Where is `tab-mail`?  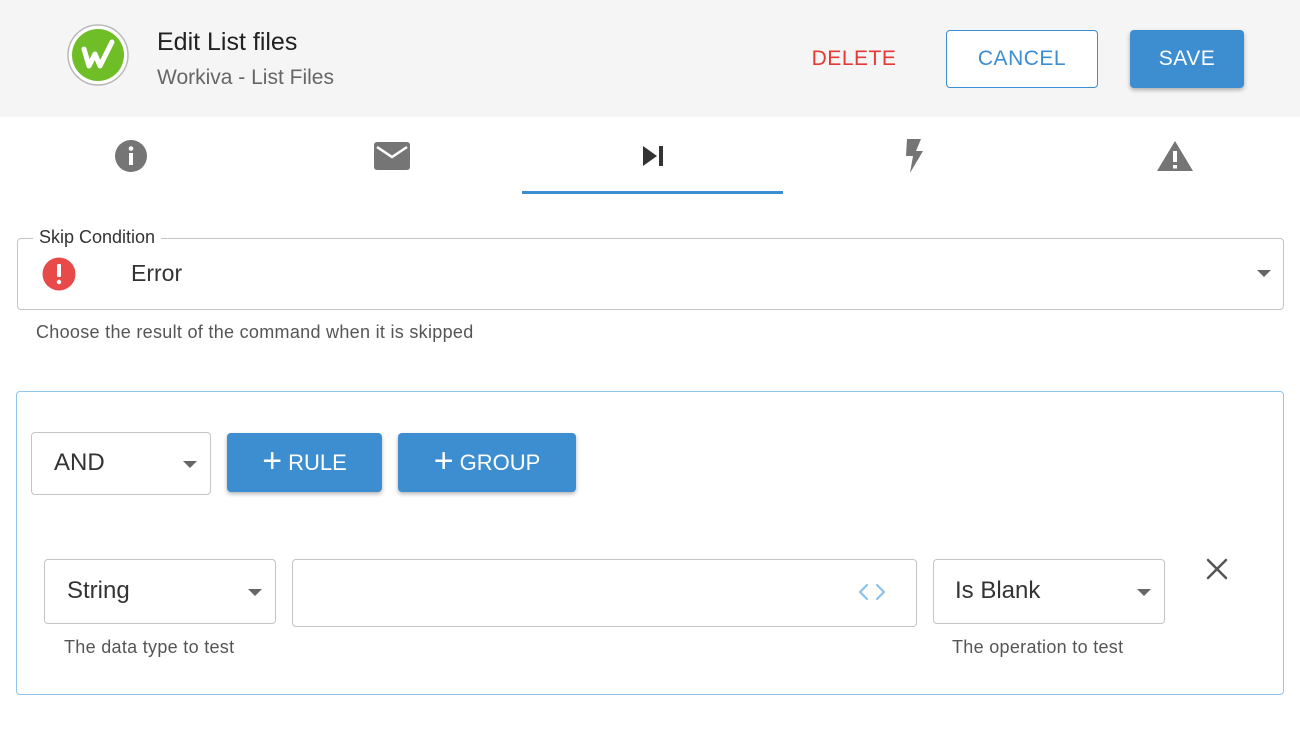
tab-mail is located at coordinates (391, 156).